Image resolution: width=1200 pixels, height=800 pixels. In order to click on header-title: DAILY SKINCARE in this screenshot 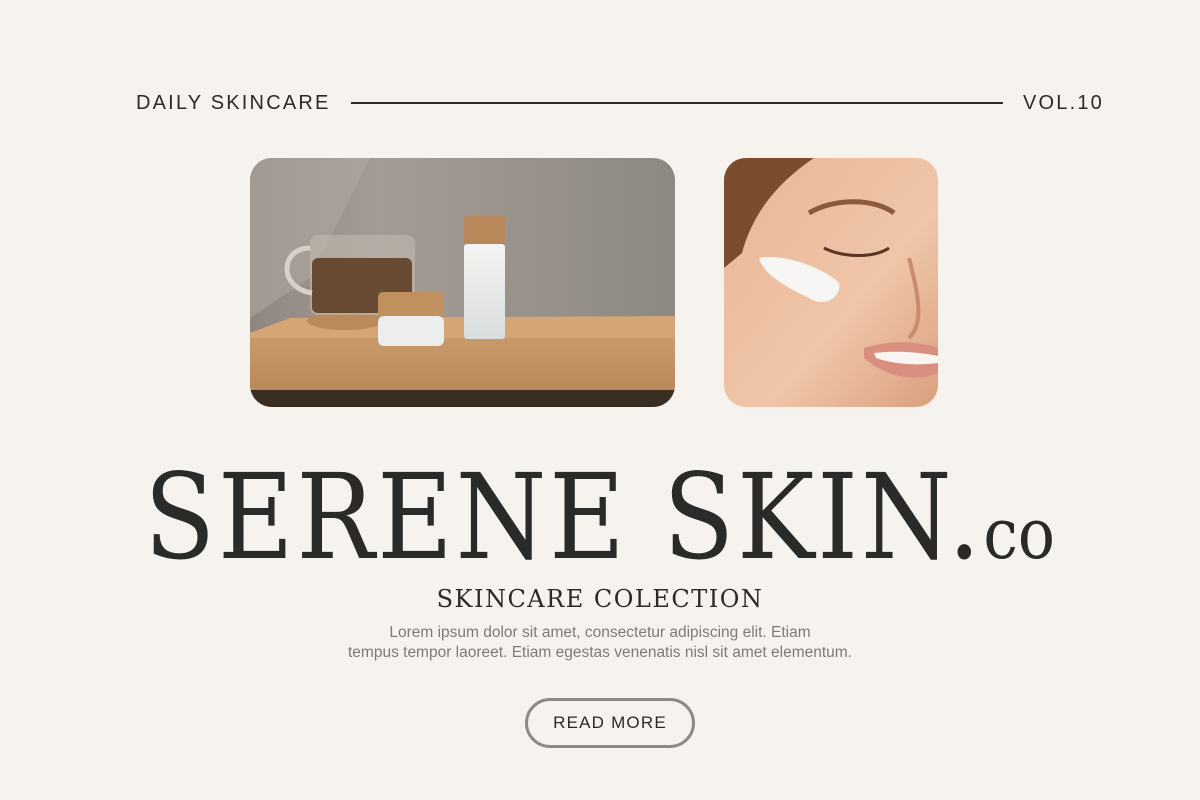, I will do `click(233, 102)`.